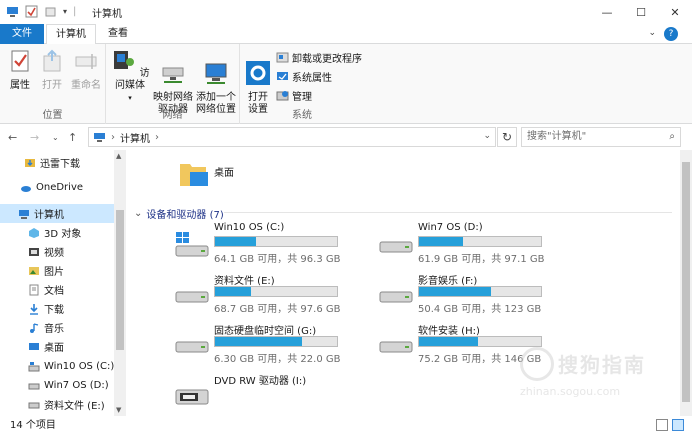  Describe the element at coordinates (130, 76) in the screenshot. I see `access-media-button: 访问媒体 ▾` at that location.